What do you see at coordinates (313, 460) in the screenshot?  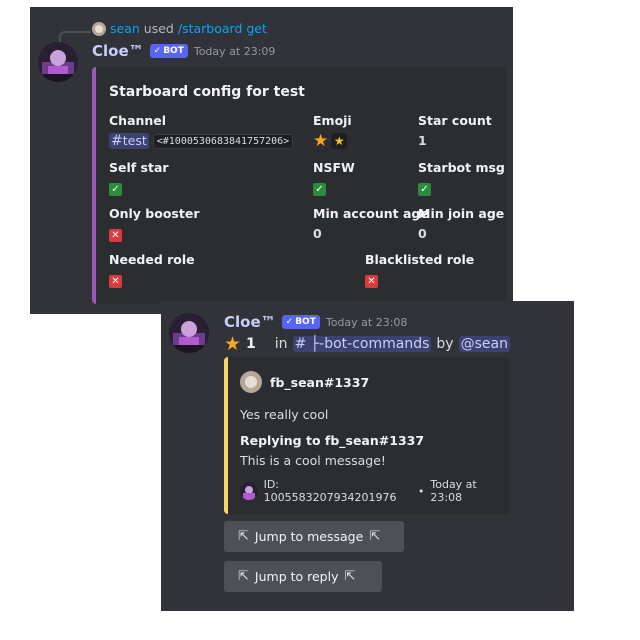 I see `reply-content: This is a cool message!` at bounding box center [313, 460].